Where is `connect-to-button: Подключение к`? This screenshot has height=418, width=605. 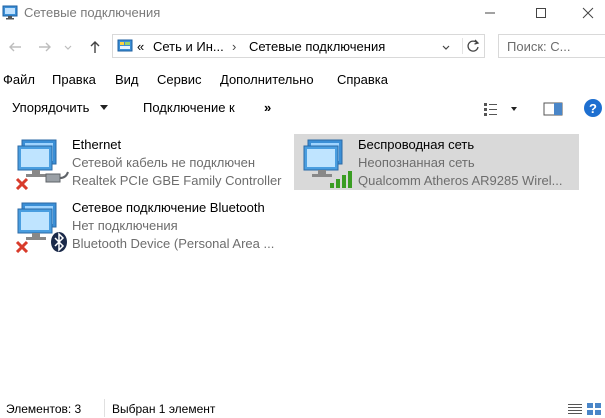
connect-to-button: Подключение к is located at coordinates (189, 107).